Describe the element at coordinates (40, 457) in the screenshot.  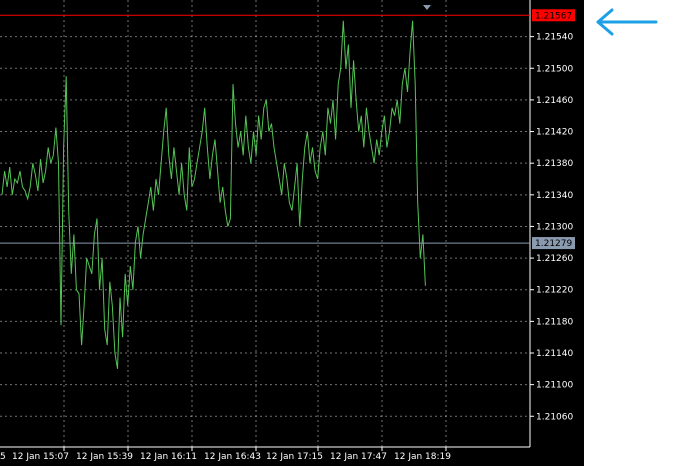
I see `time-tick-label: 12 Jan 15:07` at that location.